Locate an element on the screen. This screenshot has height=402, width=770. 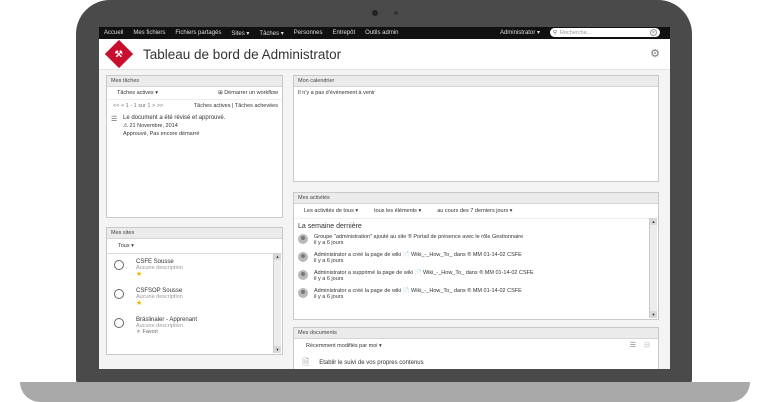
user-menu: Administrator ▾ is located at coordinates (520, 32).